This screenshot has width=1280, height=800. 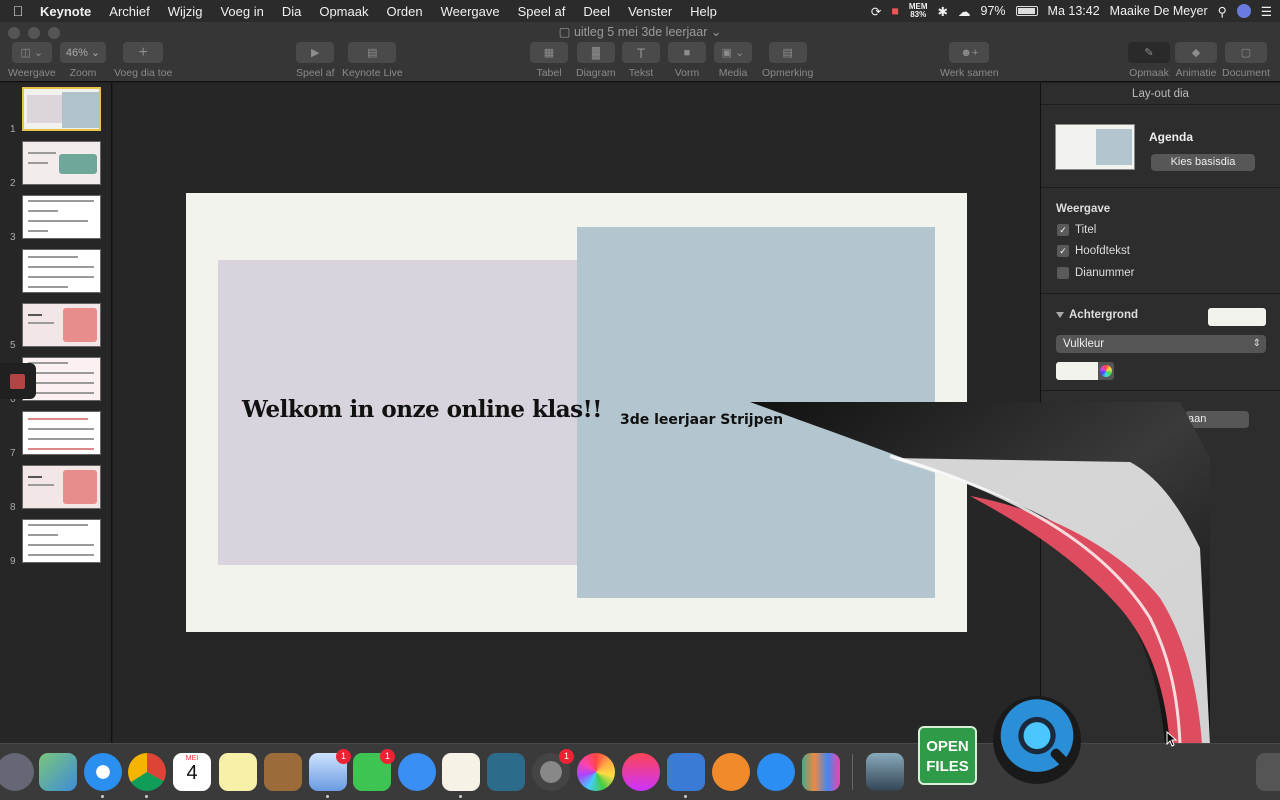 I want to click on color-wheel-icon, so click(x=1106, y=371).